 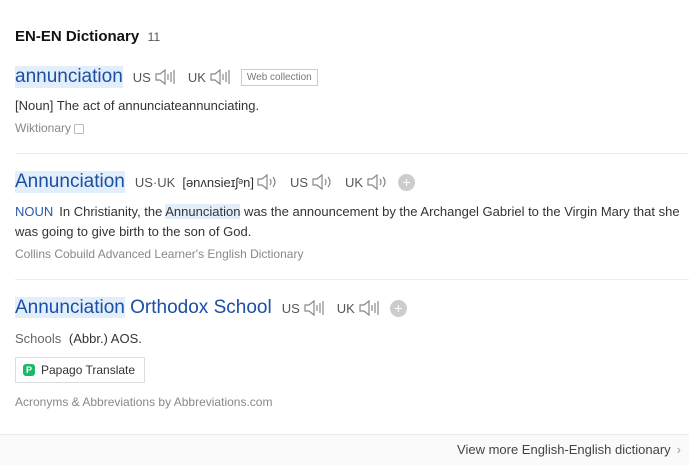 I want to click on web-collection-tag: Web collection, so click(x=279, y=77).